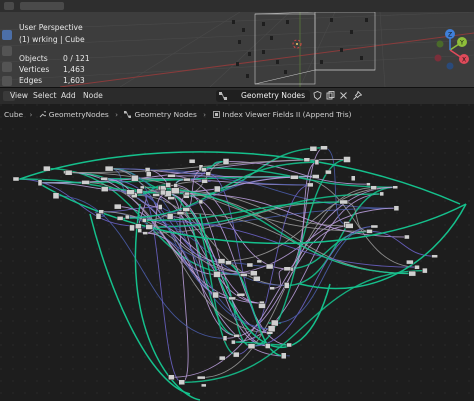  What do you see at coordinates (7, 35) in the screenshot?
I see `select-tool-icon` at bounding box center [7, 35].